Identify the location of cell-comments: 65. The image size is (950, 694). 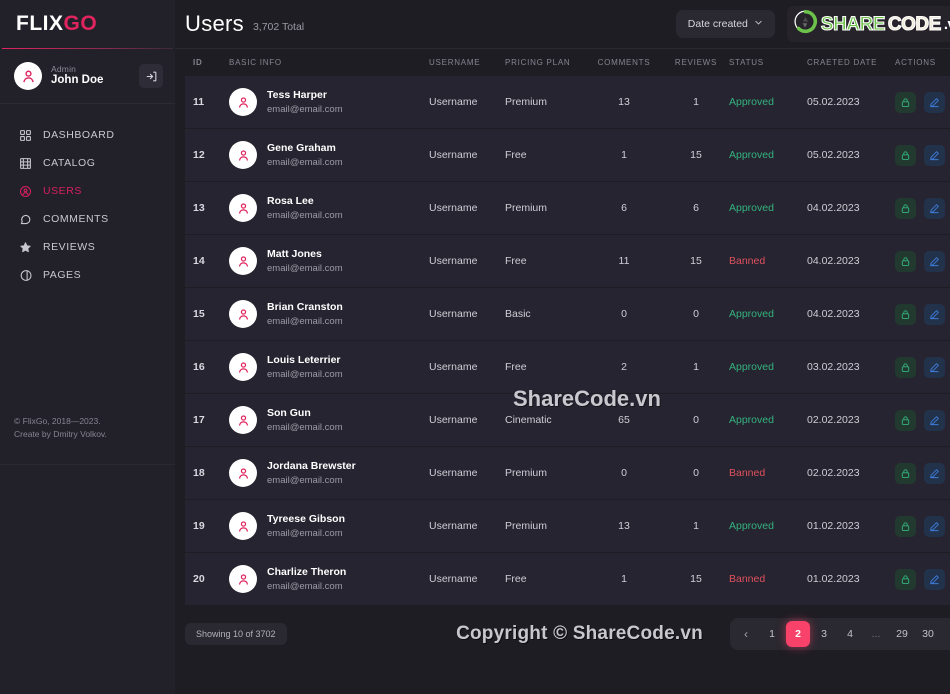
(624, 420).